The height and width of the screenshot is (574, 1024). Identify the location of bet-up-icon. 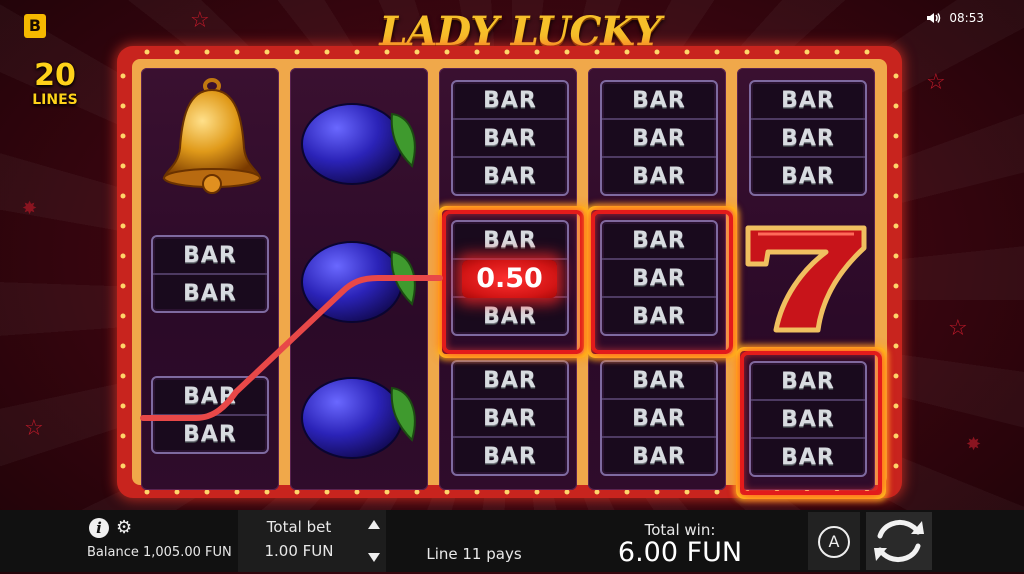
(374, 524).